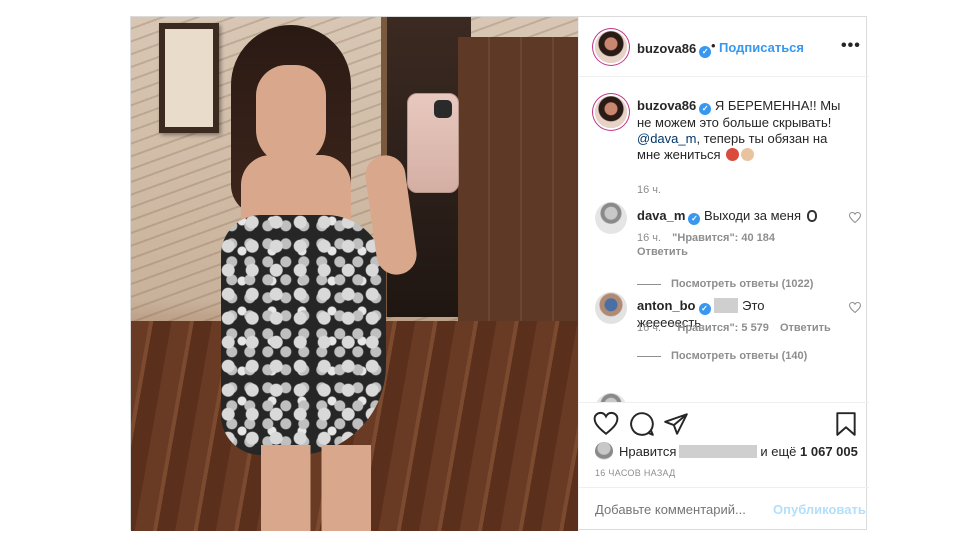 The height and width of the screenshot is (540, 960). I want to click on devil-emoji-icon, so click(733, 154).